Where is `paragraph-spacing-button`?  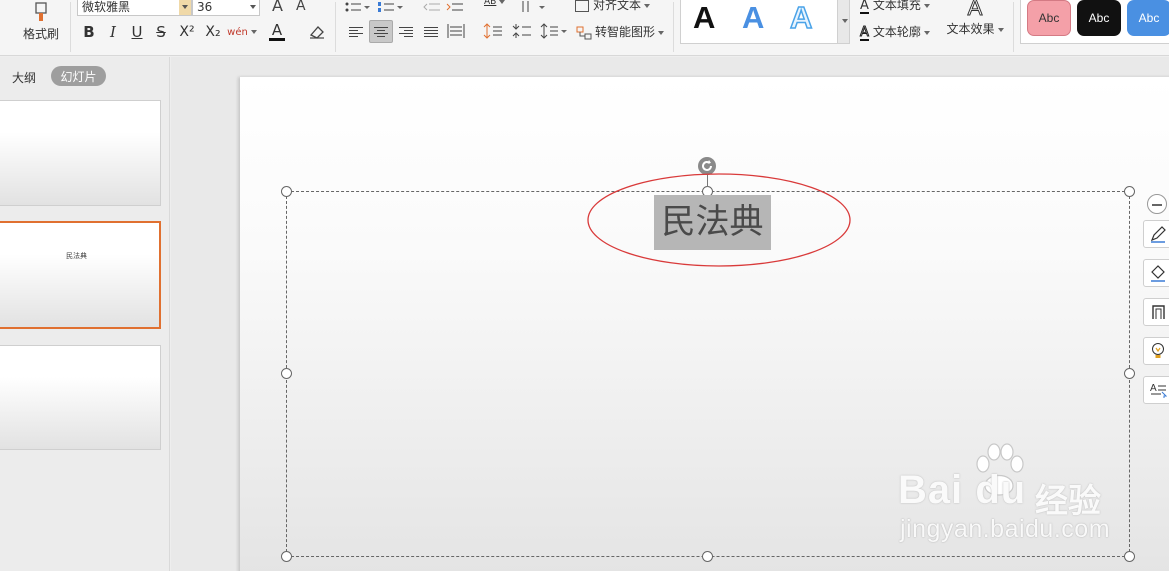 paragraph-spacing-button is located at coordinates (522, 32).